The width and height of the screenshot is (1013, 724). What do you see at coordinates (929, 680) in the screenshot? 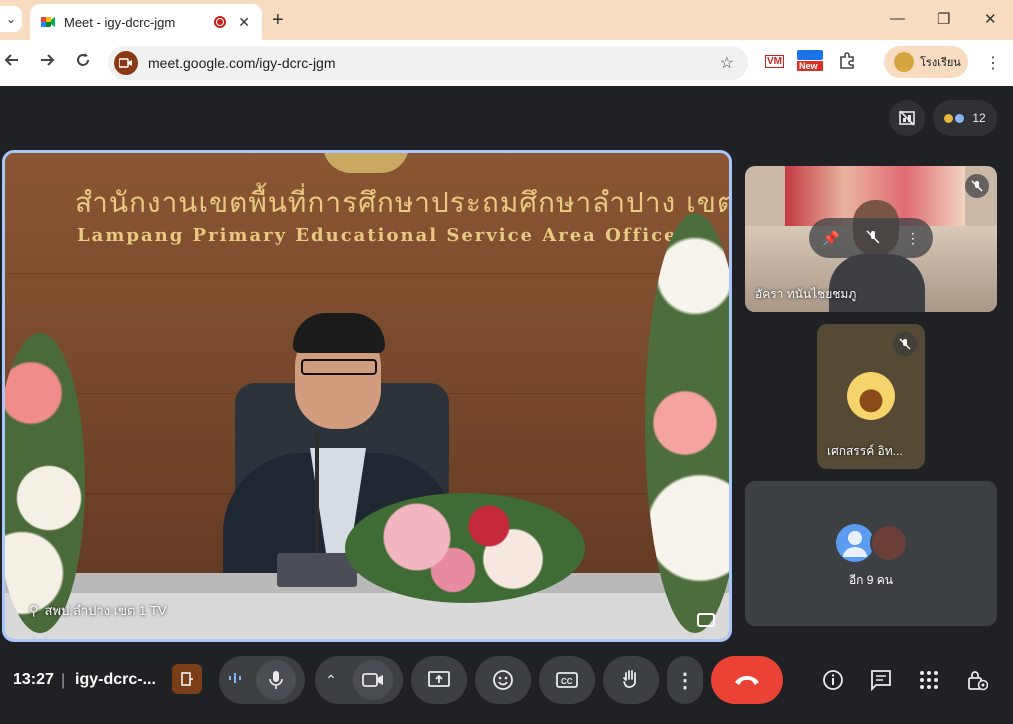
I see `activities-icon` at bounding box center [929, 680].